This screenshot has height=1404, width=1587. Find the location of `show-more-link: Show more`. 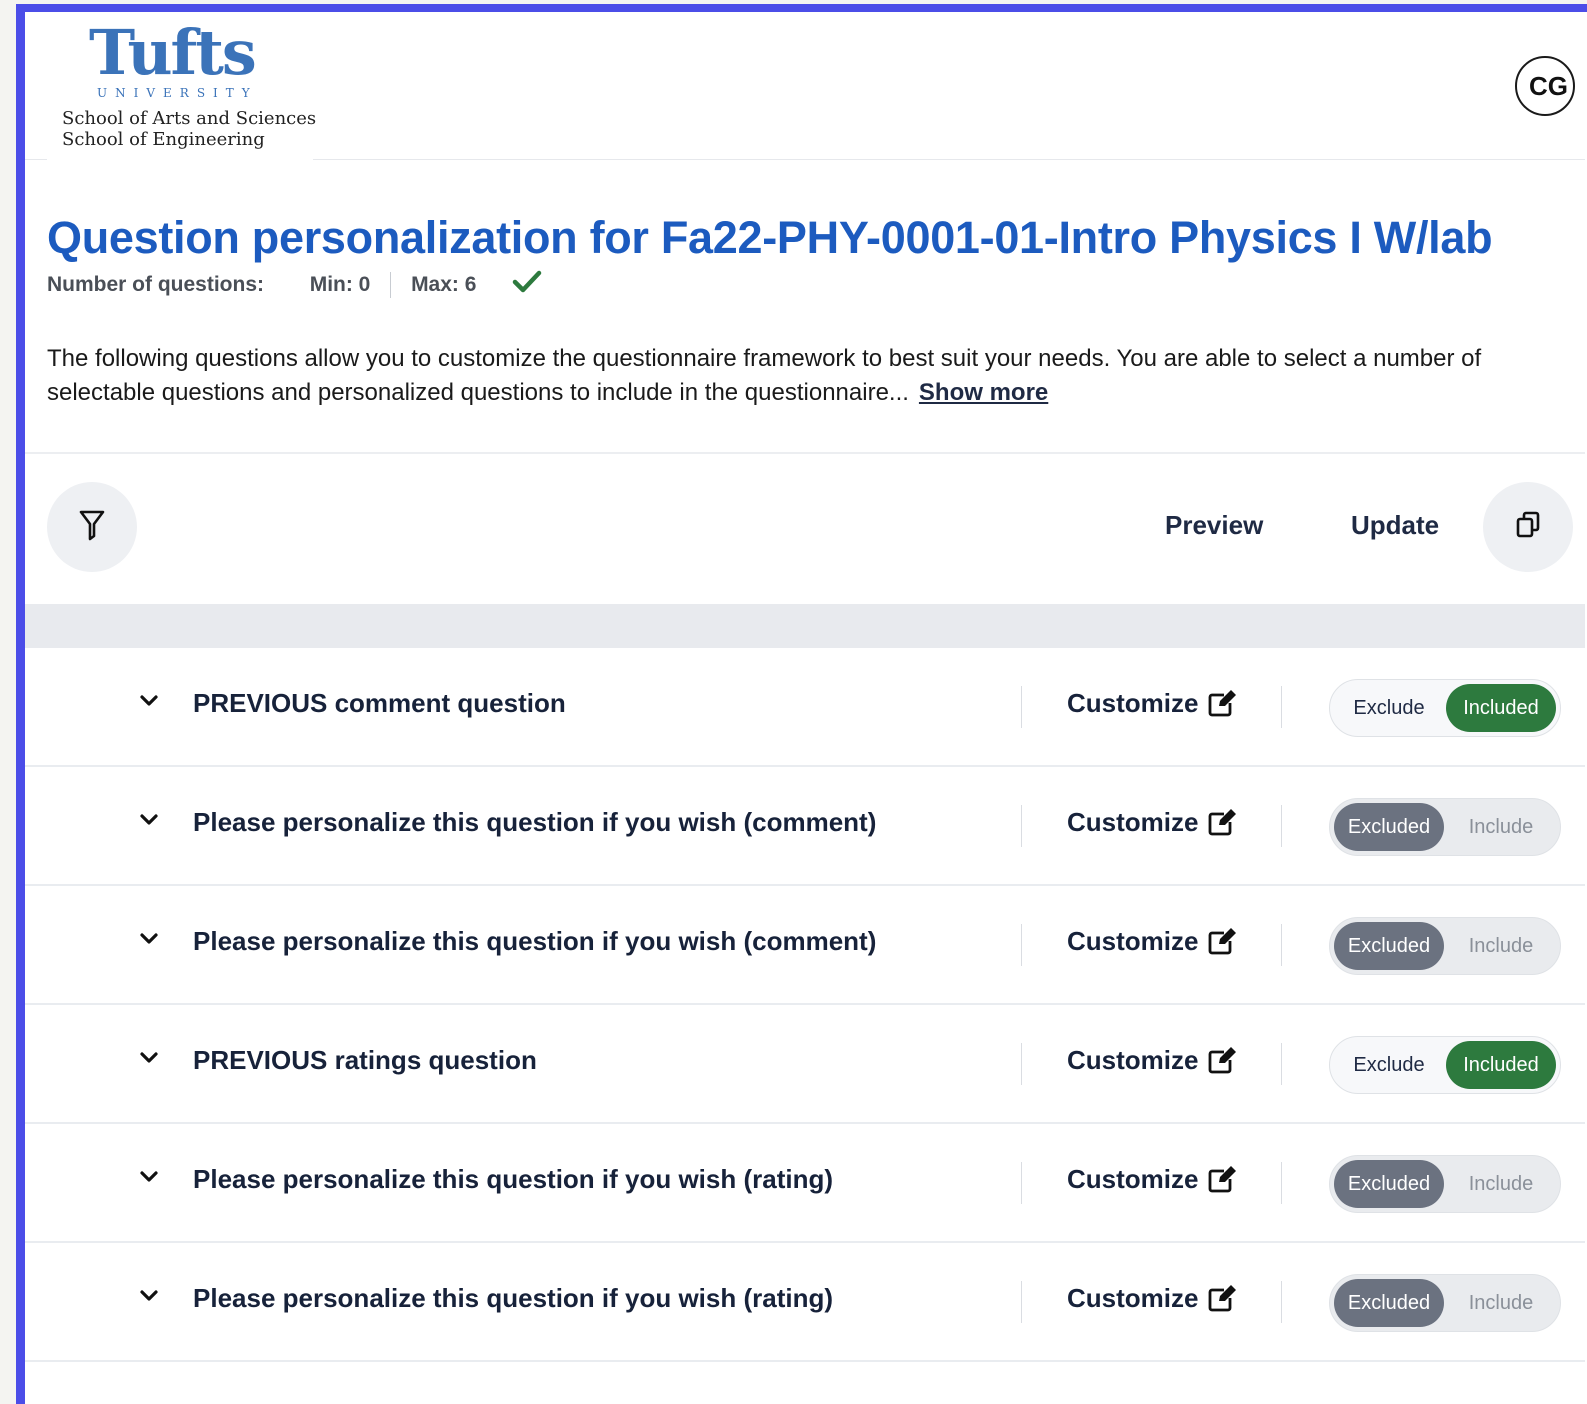

show-more-link: Show more is located at coordinates (983, 392).